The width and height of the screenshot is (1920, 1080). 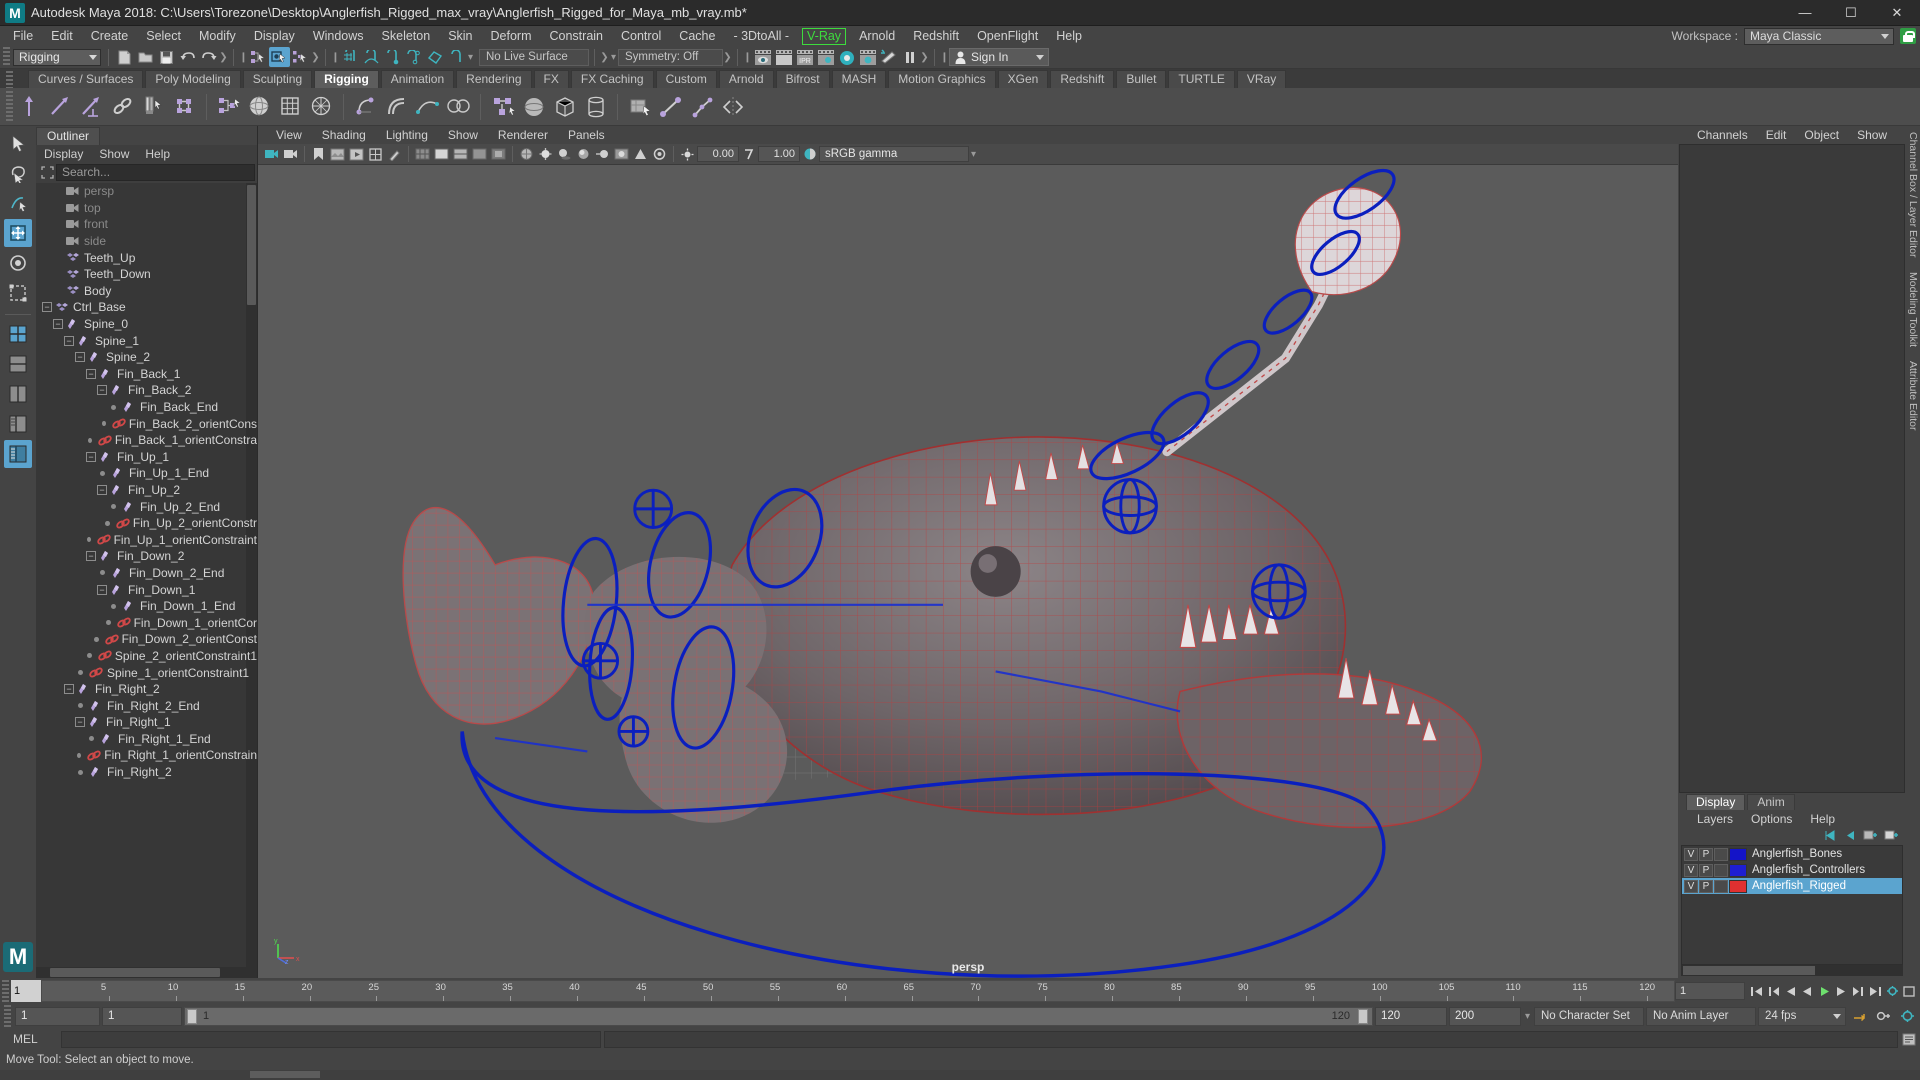 What do you see at coordinates (1261, 79) in the screenshot?
I see `shelf-tab-vray: VRay` at bounding box center [1261, 79].